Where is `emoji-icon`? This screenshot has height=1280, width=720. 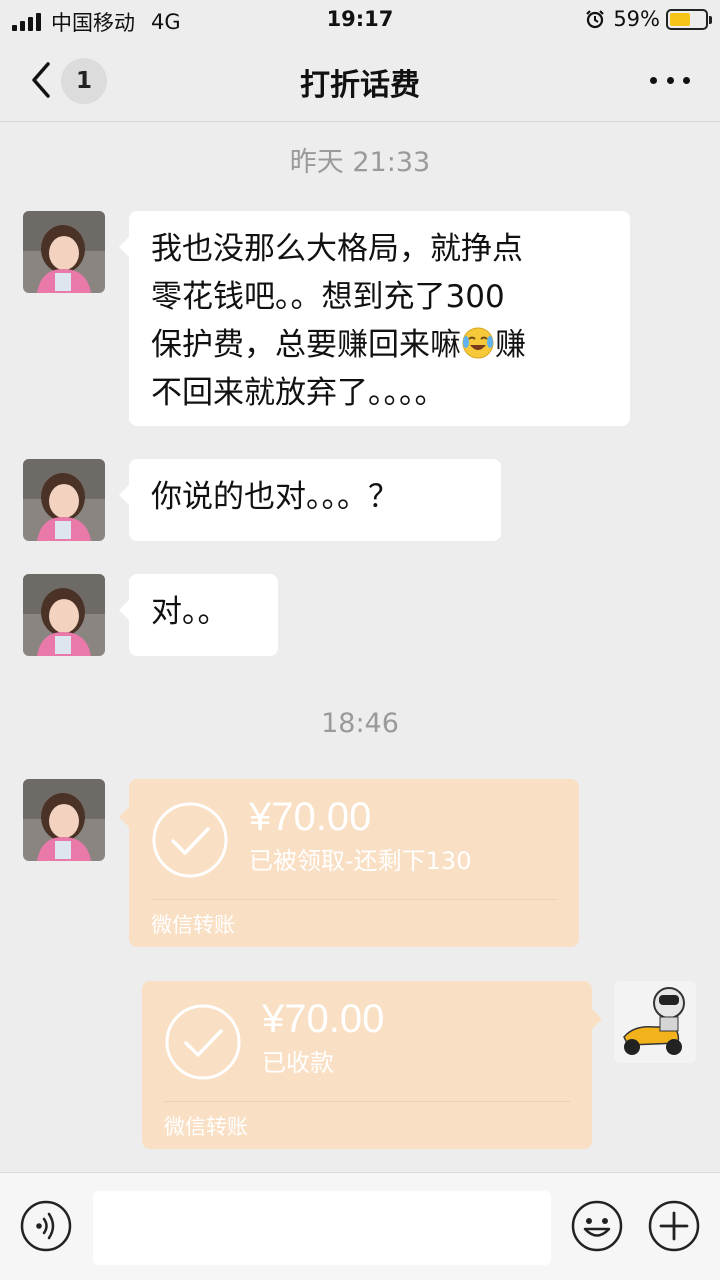 emoji-icon is located at coordinates (597, 1226).